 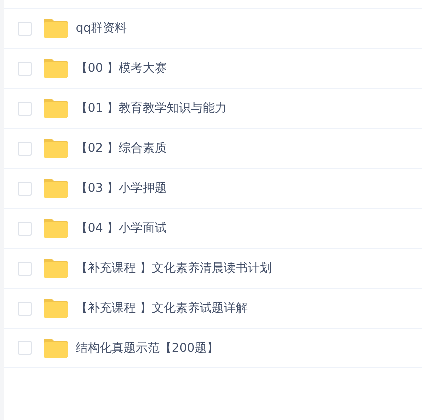 What do you see at coordinates (122, 68) in the screenshot?
I see `folder-name: 【00 】模考大赛` at bounding box center [122, 68].